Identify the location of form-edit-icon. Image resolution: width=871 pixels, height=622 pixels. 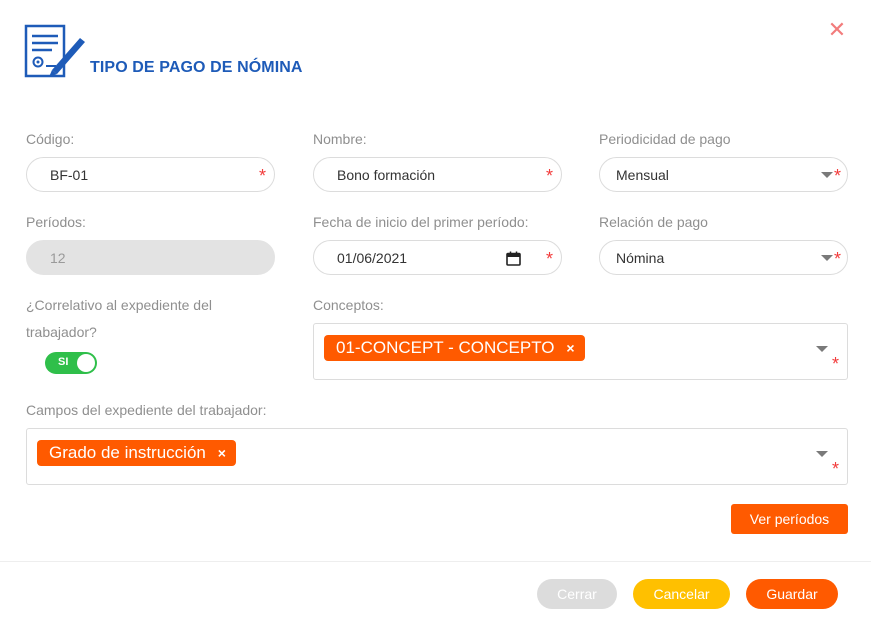
(54, 51).